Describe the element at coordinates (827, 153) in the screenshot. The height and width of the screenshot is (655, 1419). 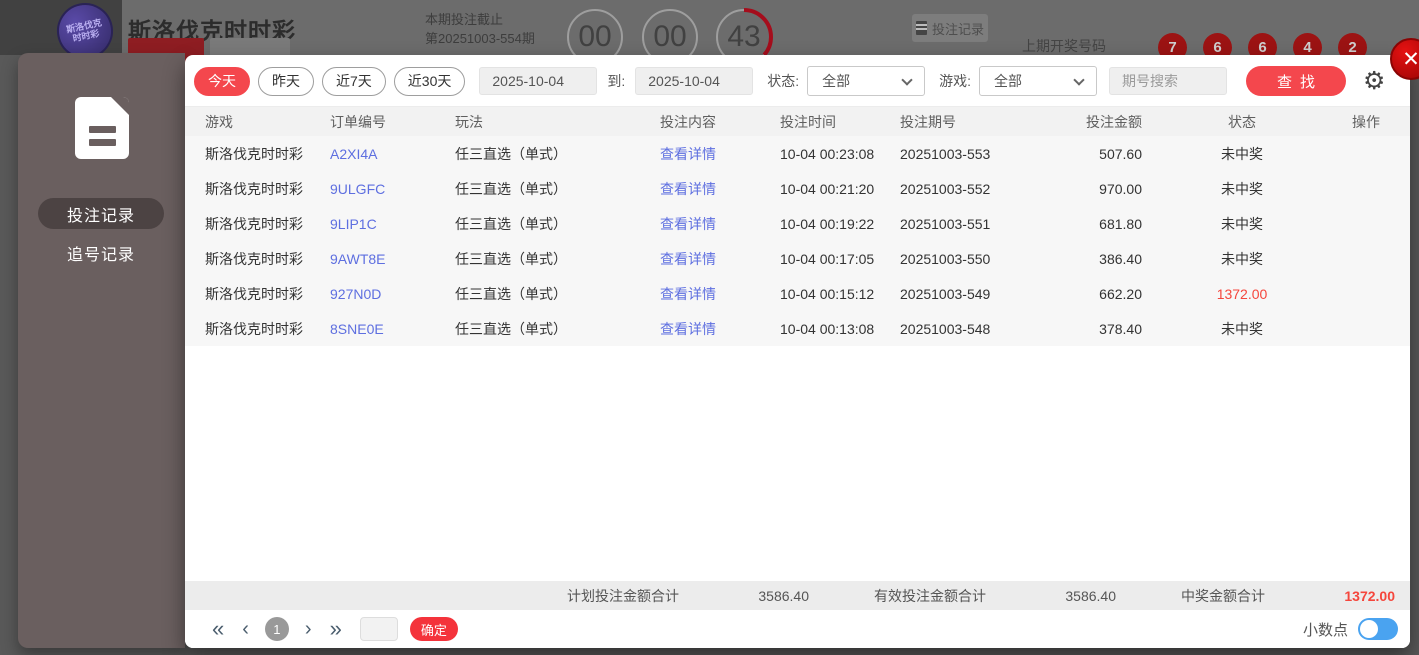
I see `cell-bet-time: 10-04 00:23:08` at that location.